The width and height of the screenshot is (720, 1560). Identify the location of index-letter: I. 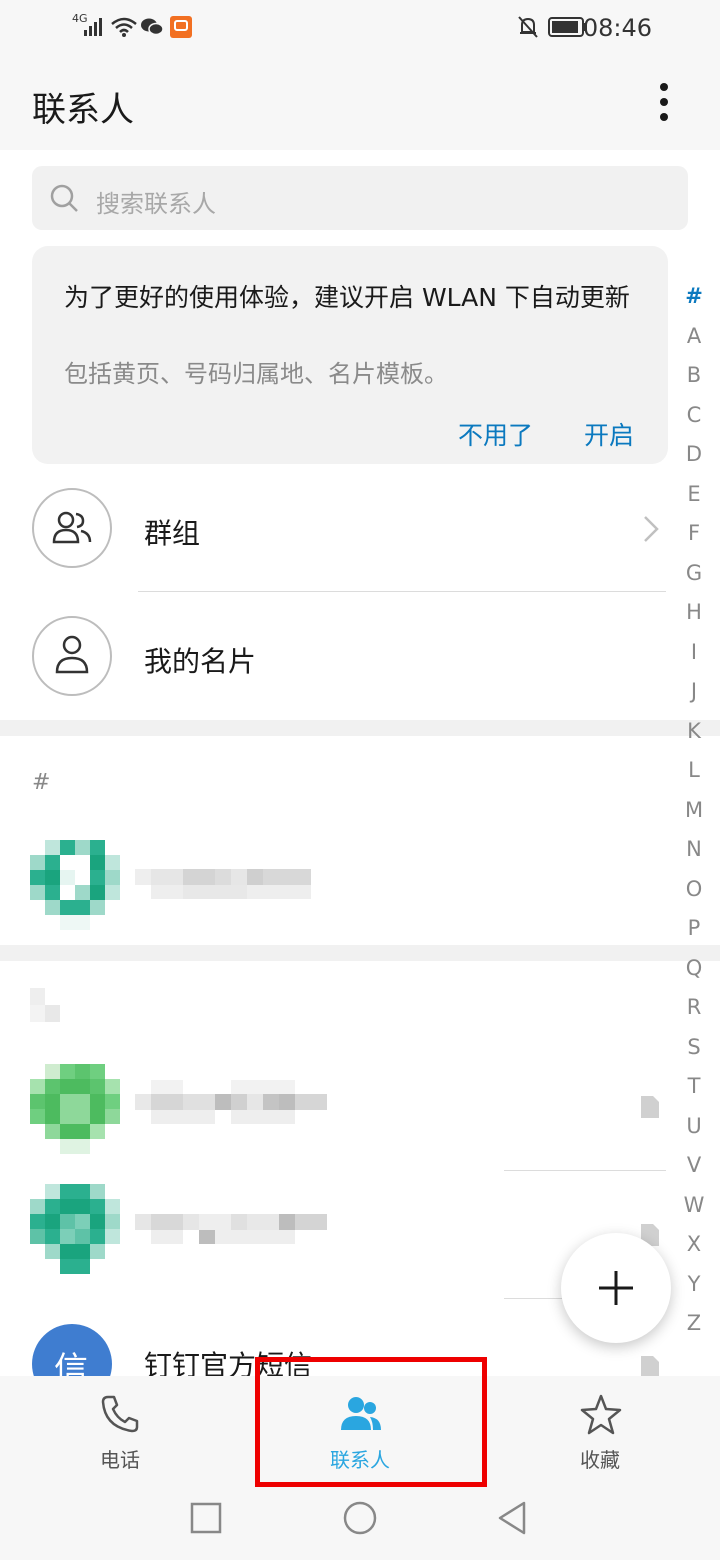
(694, 660).